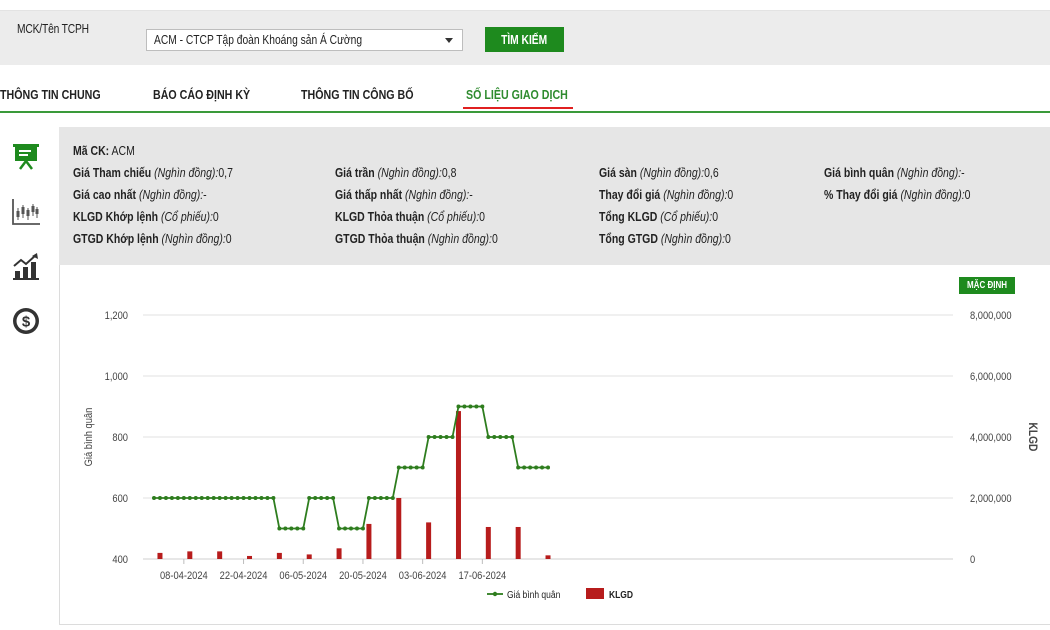 Image resolution: width=1050 pixels, height=630 pixels. I want to click on info-field: Giá sàn (Nghìn đồng):0,6, so click(659, 173).